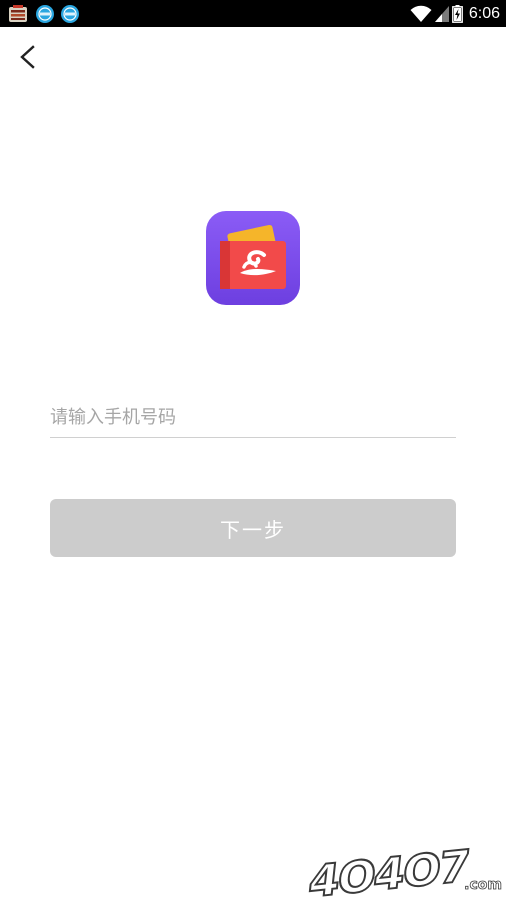 Image resolution: width=506 pixels, height=908 pixels. I want to click on back-button, so click(29, 57).